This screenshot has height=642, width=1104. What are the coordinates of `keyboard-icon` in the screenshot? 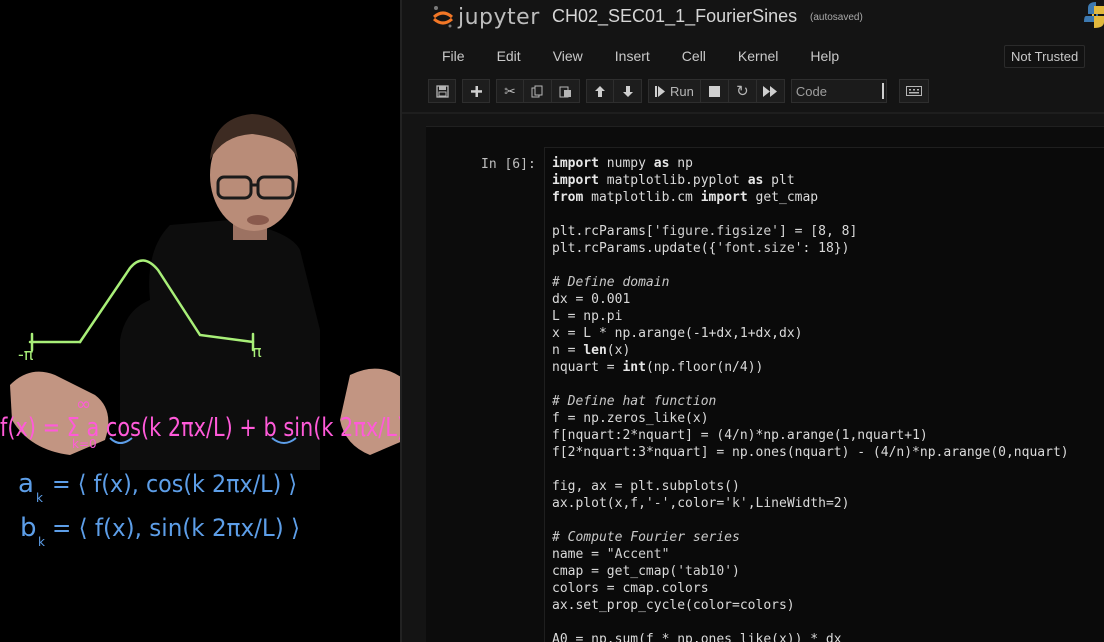 It's located at (913, 91).